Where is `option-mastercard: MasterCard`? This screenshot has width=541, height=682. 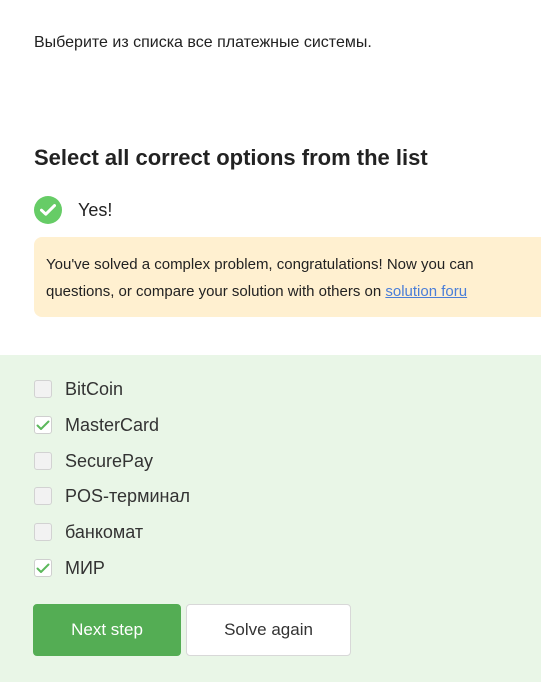
option-mastercard: MasterCard is located at coordinates (96, 425).